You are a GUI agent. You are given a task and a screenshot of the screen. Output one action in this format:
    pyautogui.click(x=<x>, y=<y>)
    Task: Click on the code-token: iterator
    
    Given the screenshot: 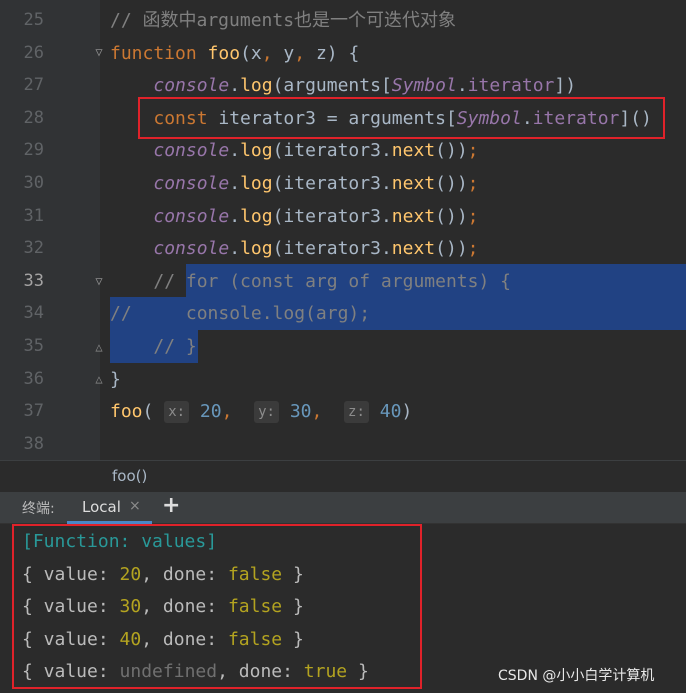 What is the action you would take?
    pyautogui.click(x=511, y=86)
    